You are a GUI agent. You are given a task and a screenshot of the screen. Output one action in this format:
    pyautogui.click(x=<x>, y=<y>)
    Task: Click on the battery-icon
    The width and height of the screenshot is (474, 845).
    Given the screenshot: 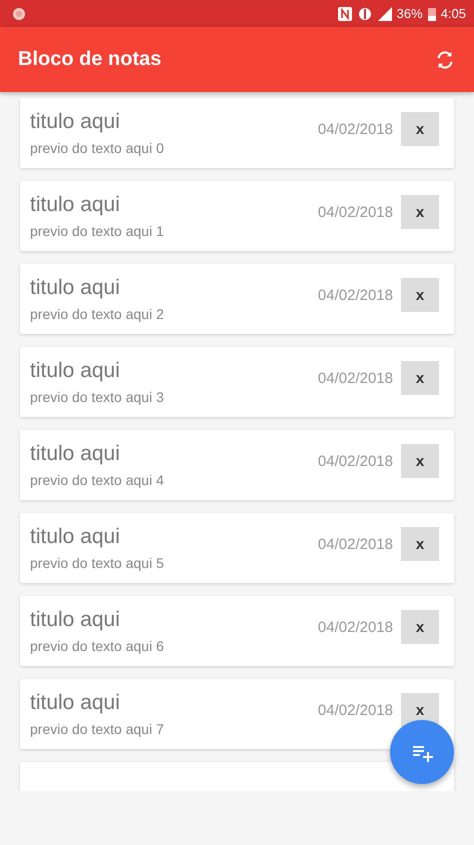 What is the action you would take?
    pyautogui.click(x=432, y=13)
    